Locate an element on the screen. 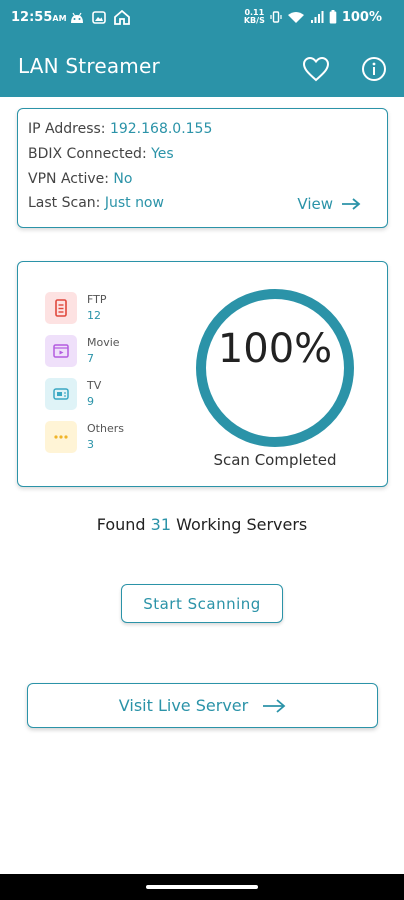  visit-live-server-button: Visit Live Server is located at coordinates (202, 705).